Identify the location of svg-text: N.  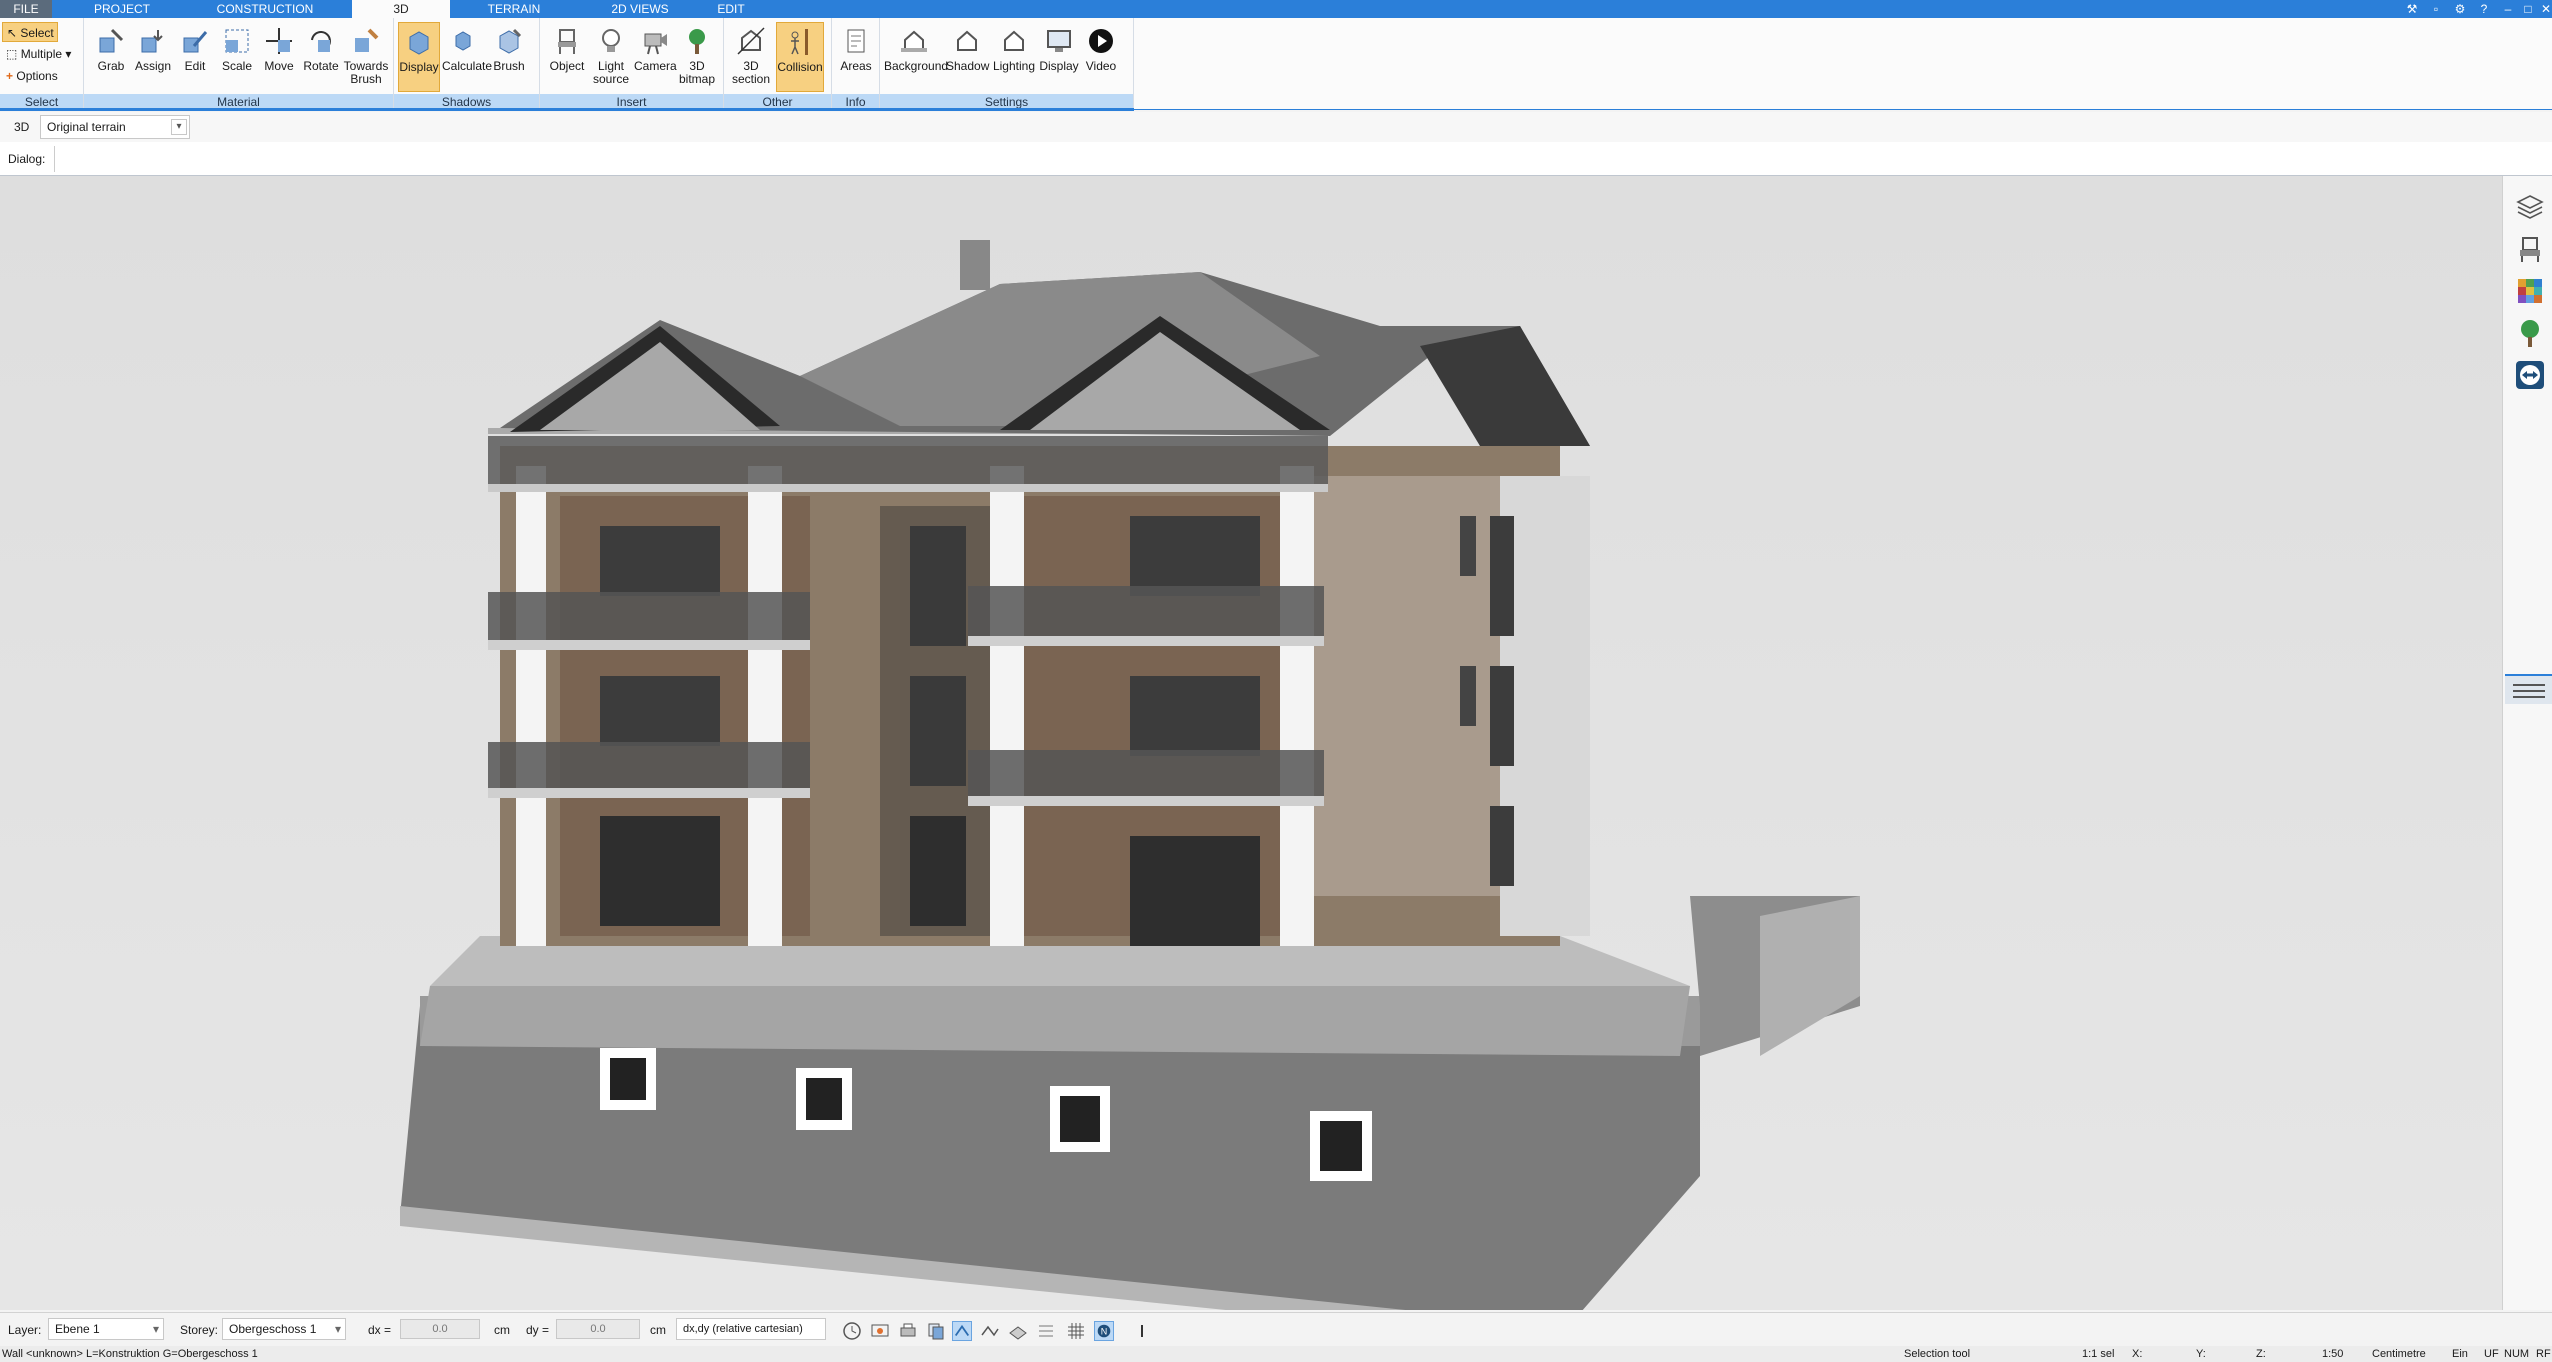
(1104, 1332).